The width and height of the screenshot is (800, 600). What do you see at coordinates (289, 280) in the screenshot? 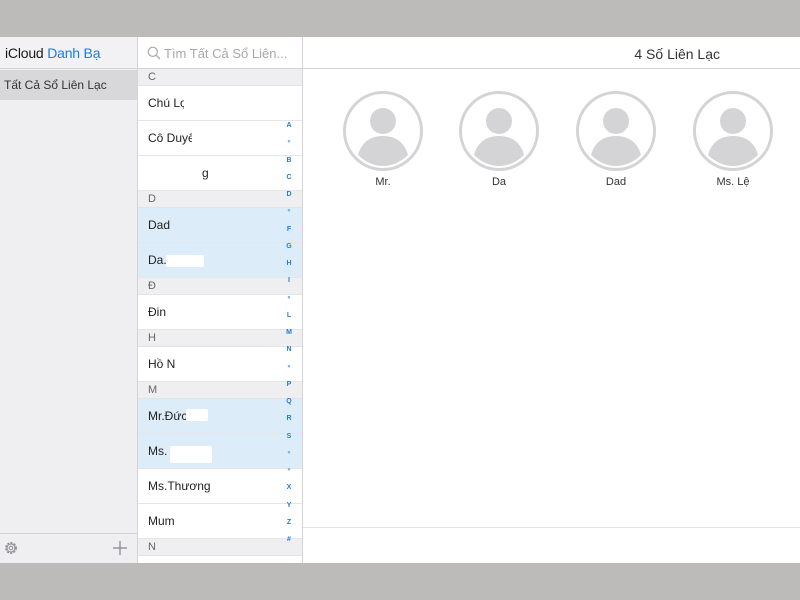
I see `index-letter: I` at bounding box center [289, 280].